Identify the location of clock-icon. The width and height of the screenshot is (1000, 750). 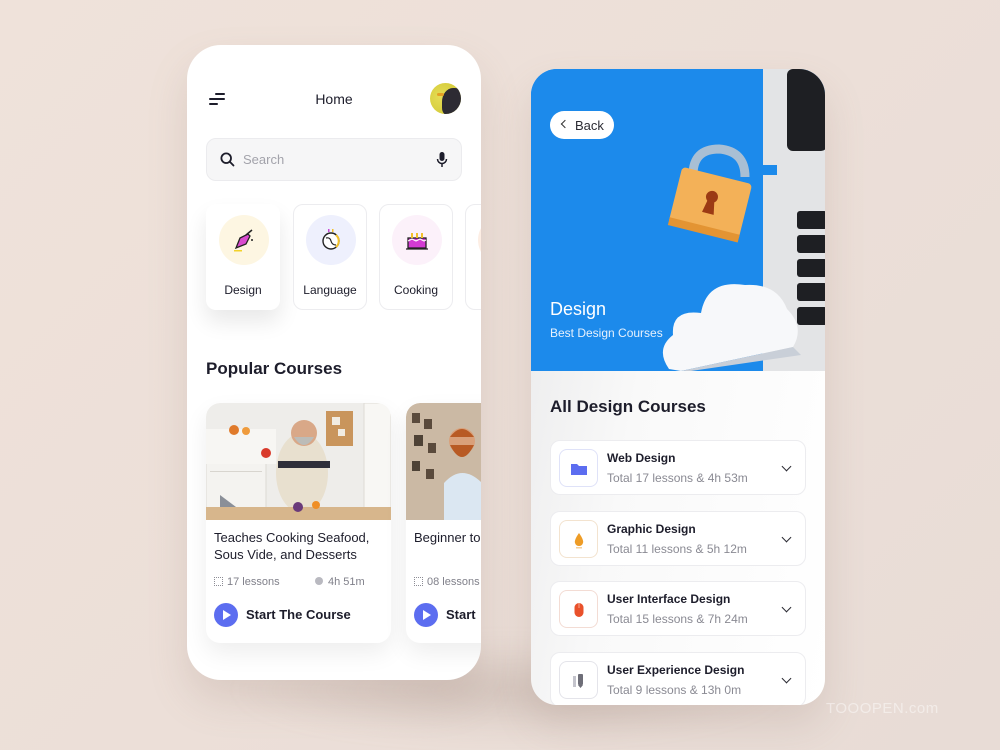
(319, 581).